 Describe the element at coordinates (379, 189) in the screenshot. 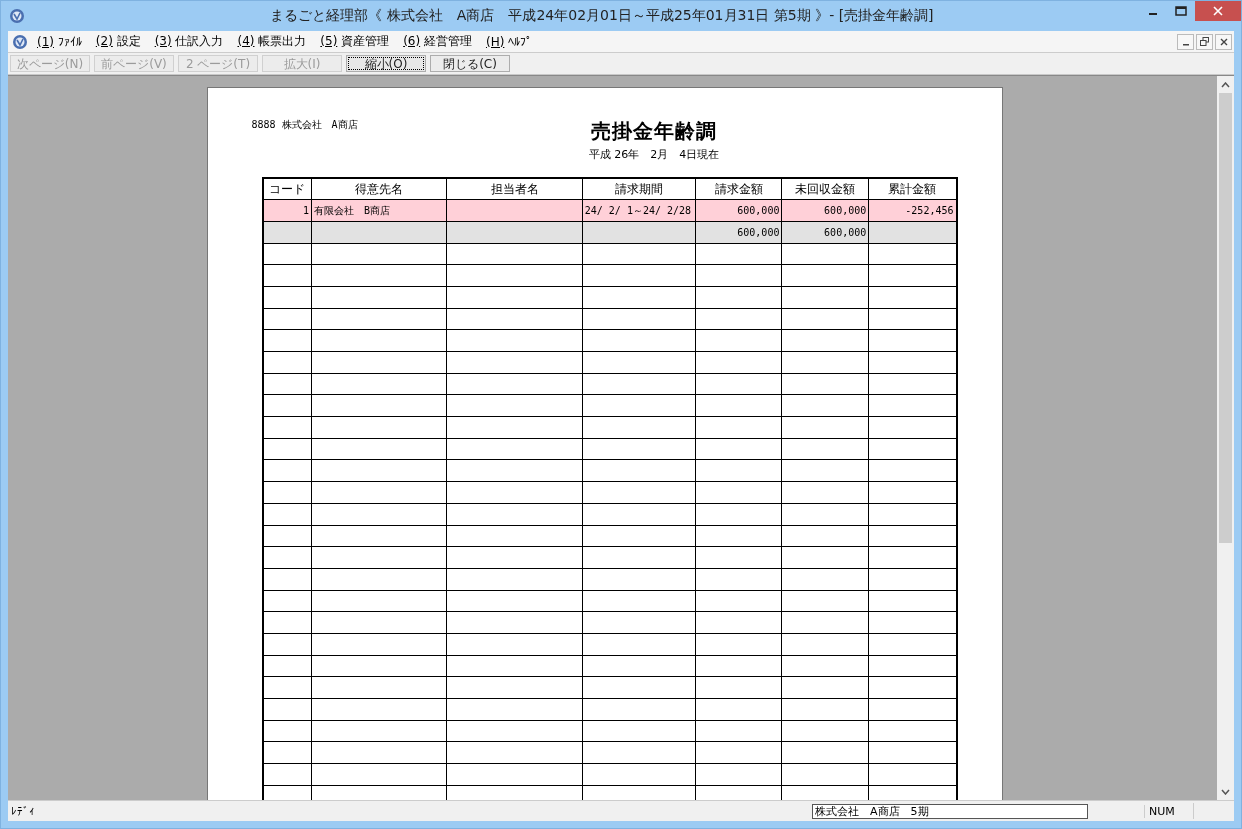

I see `column-header: 得意先名` at that location.